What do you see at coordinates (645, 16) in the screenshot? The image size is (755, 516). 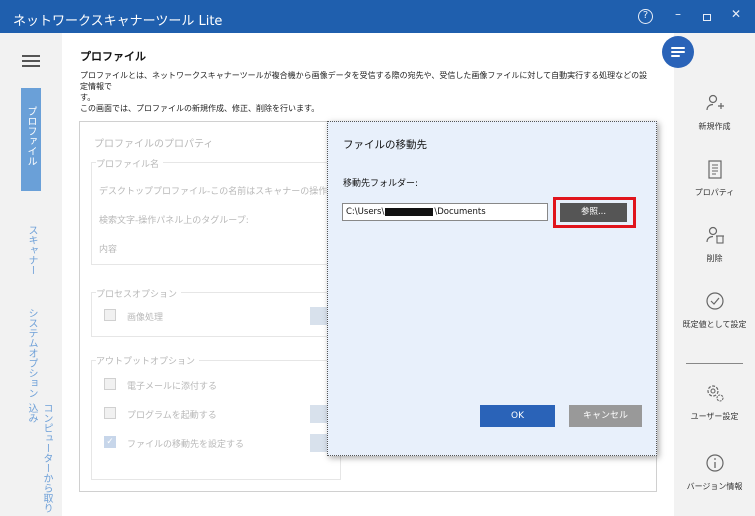 I see `help-icon: ?` at bounding box center [645, 16].